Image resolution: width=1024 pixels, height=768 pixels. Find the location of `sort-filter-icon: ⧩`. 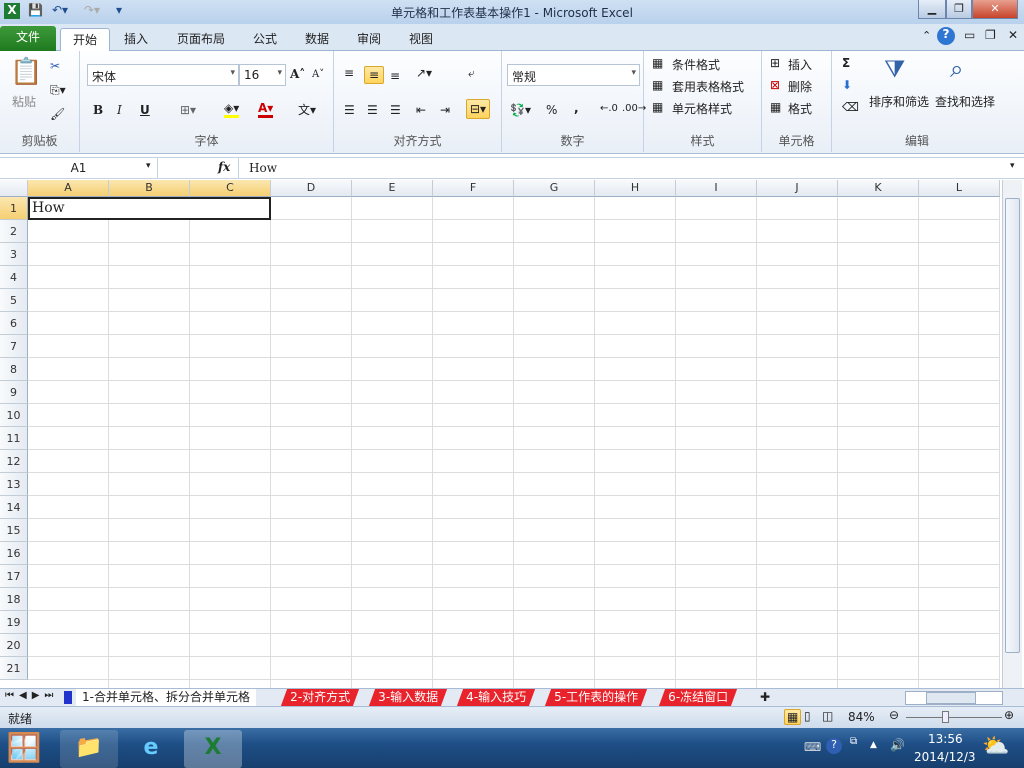

sort-filter-icon: ⧩ is located at coordinates (894, 69).